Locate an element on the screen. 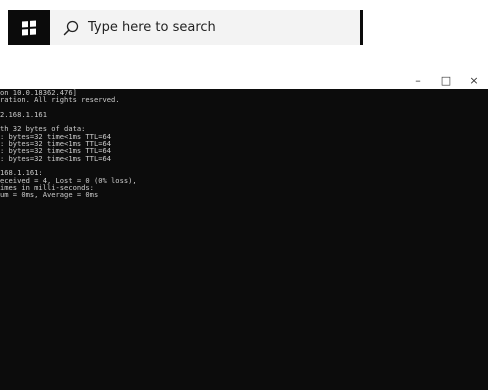 The width and height of the screenshot is (488, 390). search-icon is located at coordinates (71, 27).